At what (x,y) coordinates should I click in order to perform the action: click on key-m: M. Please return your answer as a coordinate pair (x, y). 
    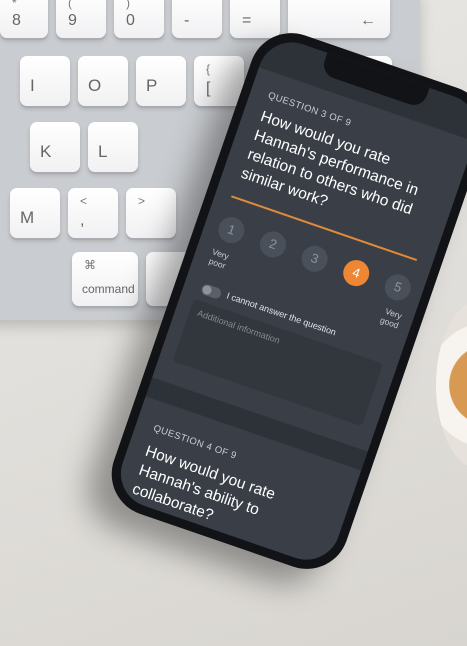
    Looking at the image, I should click on (35, 213).